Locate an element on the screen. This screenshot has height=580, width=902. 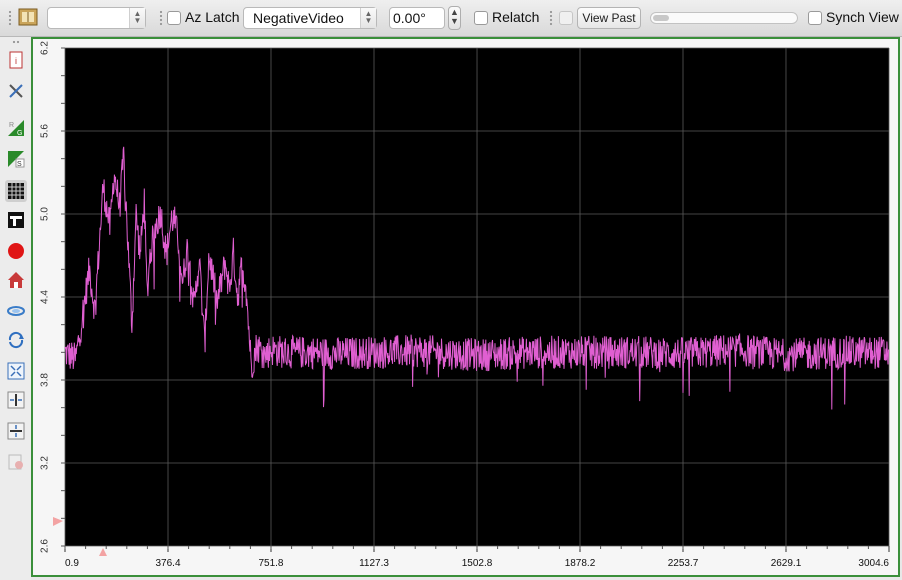
y-tick-label: 3.2 is located at coordinates (44, 463).